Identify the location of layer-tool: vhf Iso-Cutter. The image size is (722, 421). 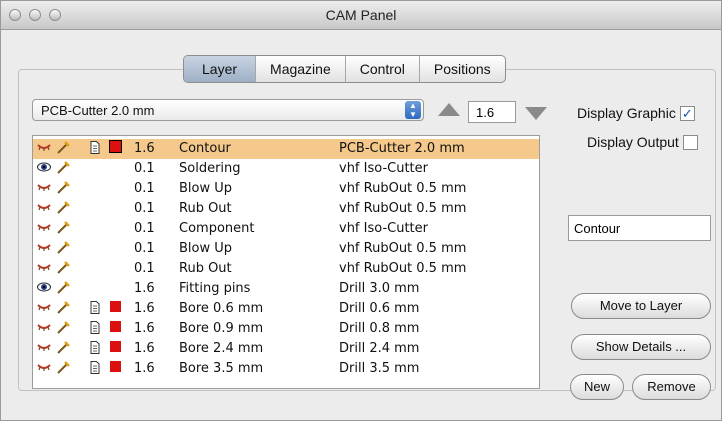
(383, 228).